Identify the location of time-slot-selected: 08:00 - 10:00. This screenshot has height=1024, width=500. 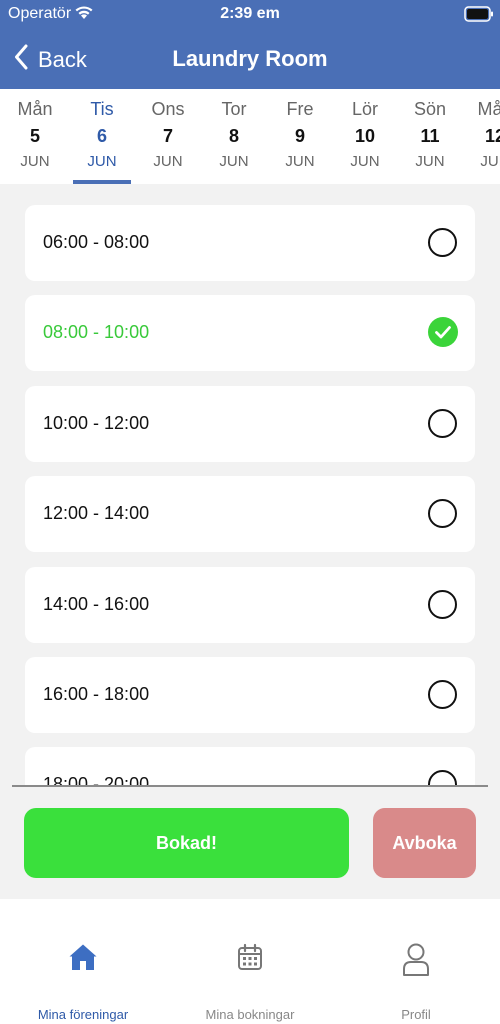
(250, 333).